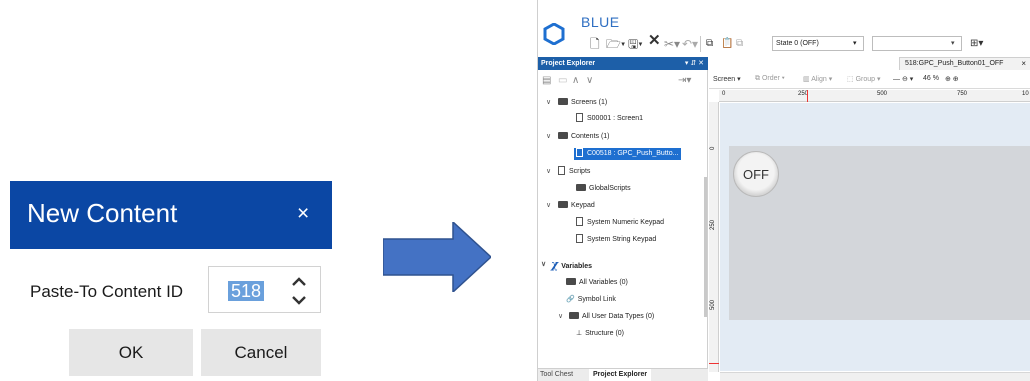  What do you see at coordinates (303, 213) in the screenshot?
I see `close-button: ×` at bounding box center [303, 213].